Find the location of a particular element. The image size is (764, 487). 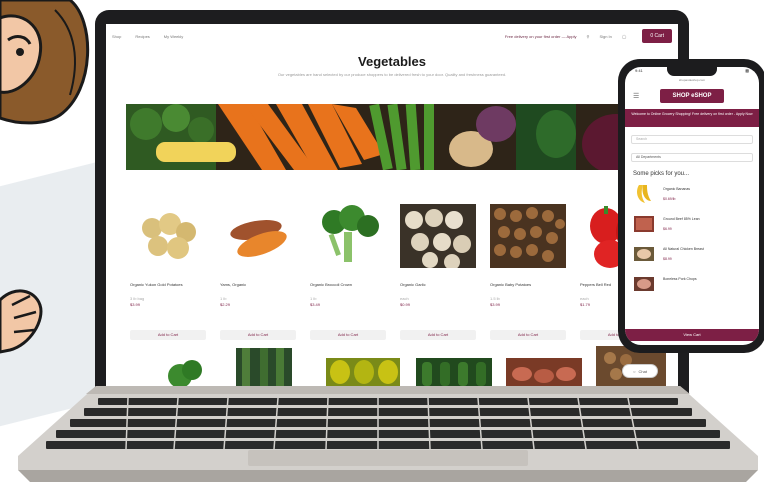

phone-item-title: Boneless Pork Chops is located at coordinates (680, 279).